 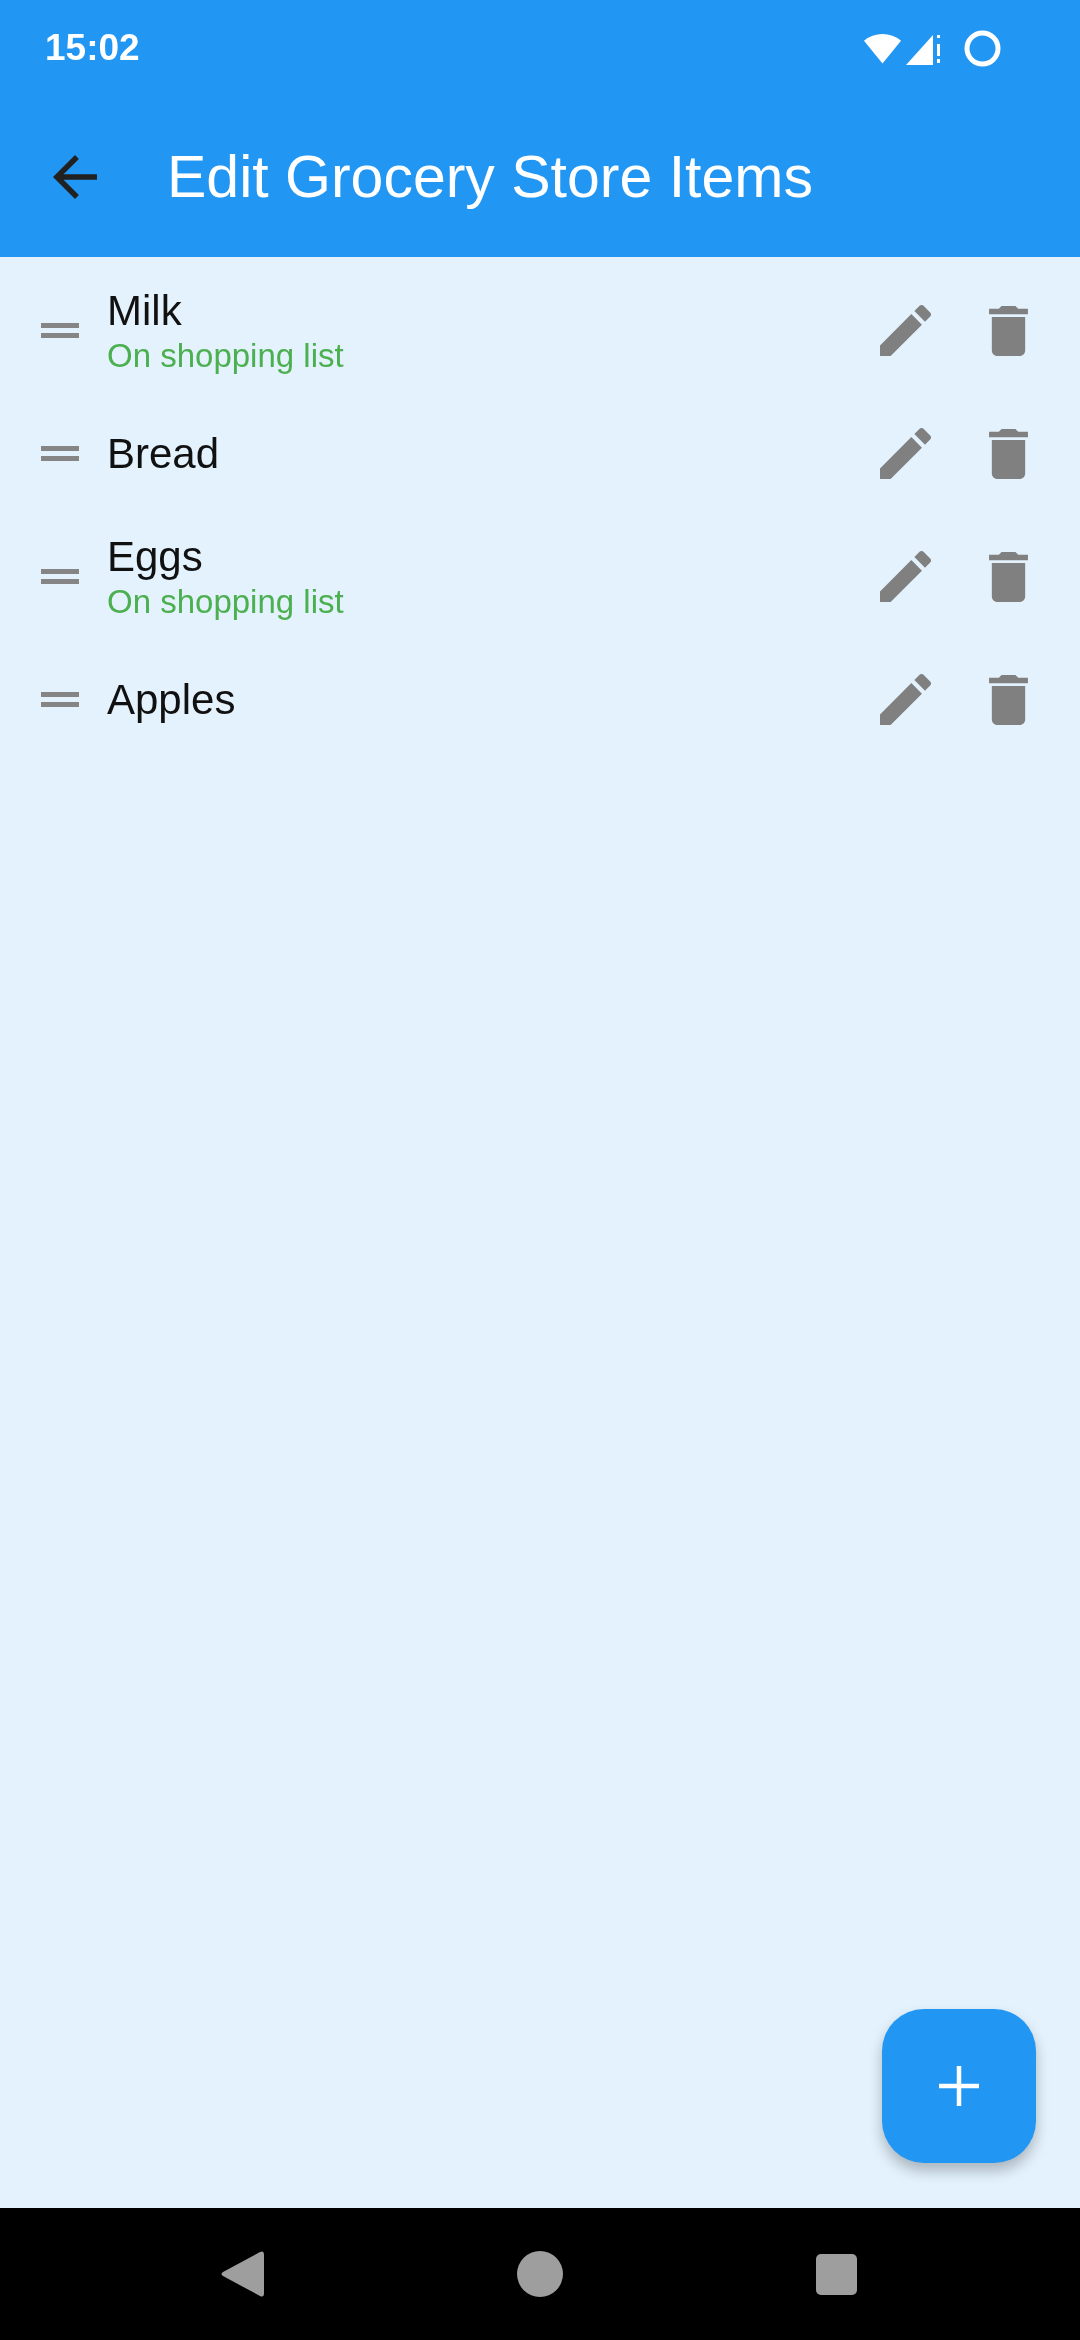 I want to click on item-name: Apples, so click(x=171, y=699).